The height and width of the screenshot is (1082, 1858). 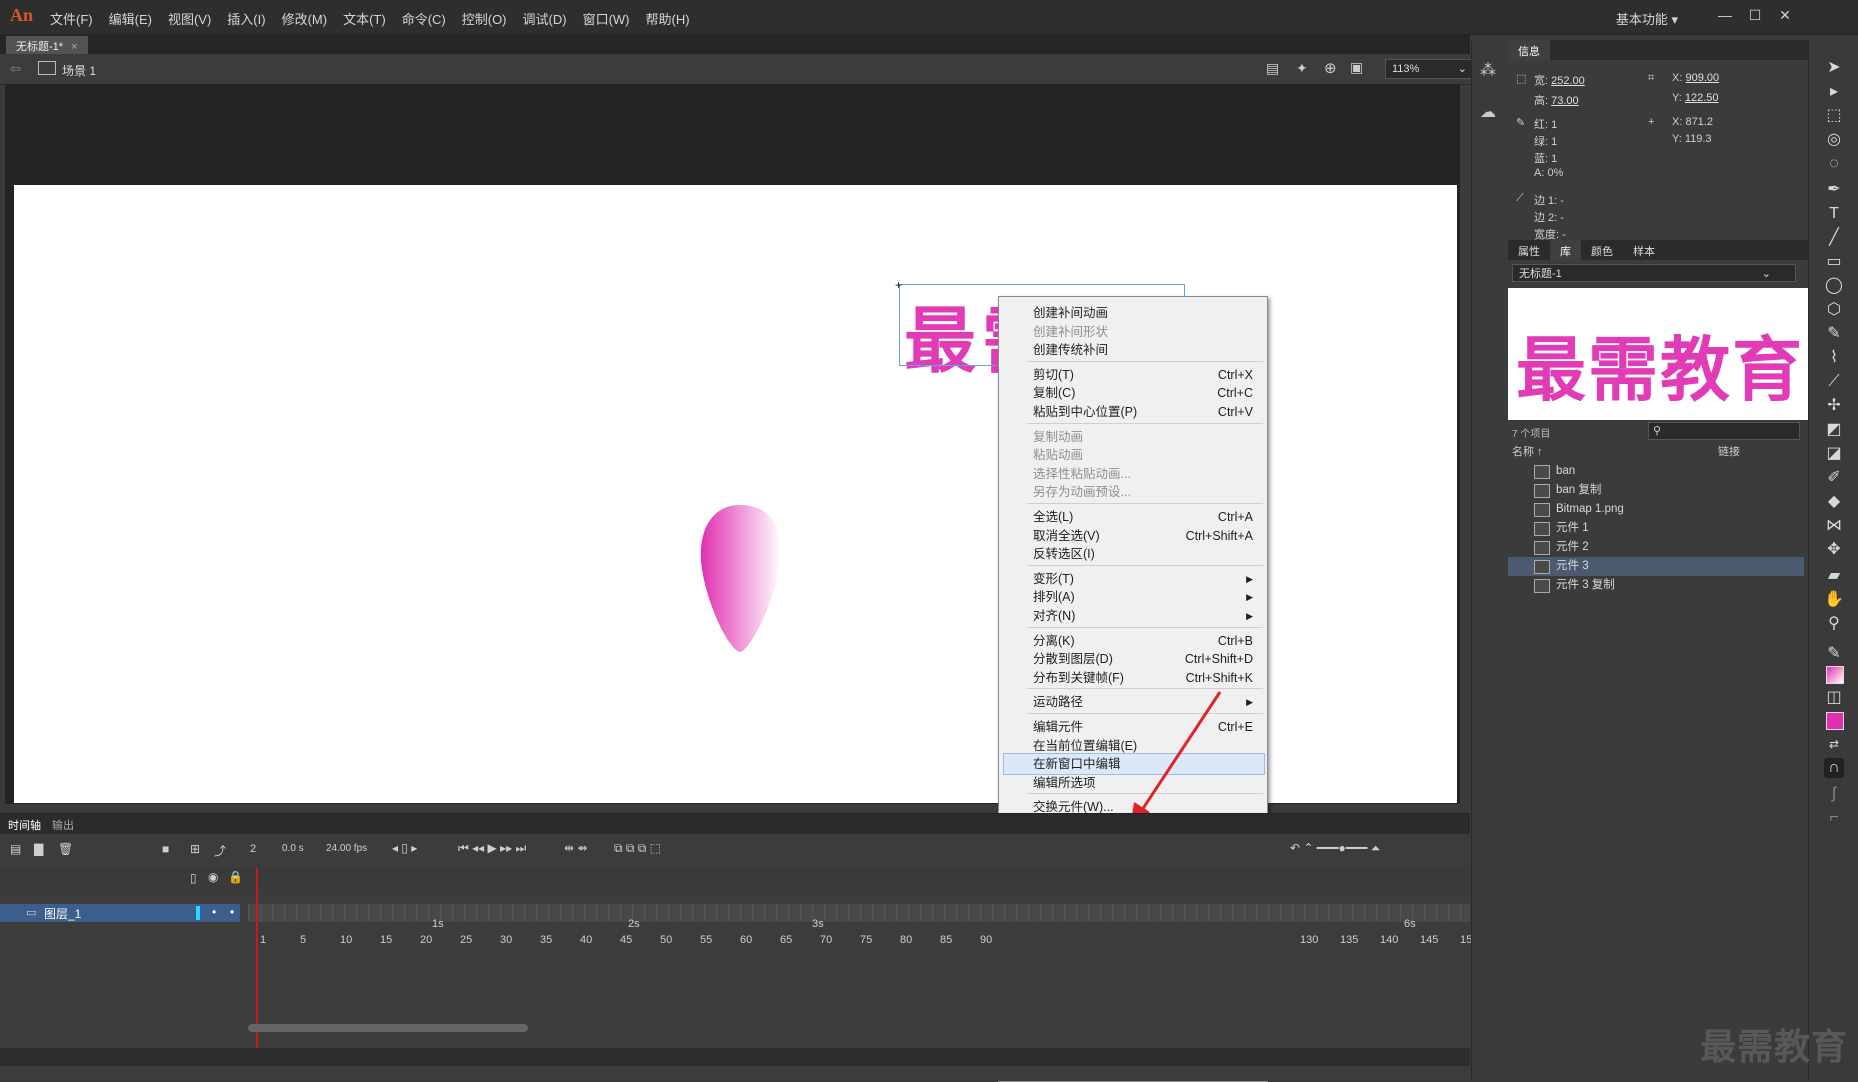 What do you see at coordinates (47, 46) in the screenshot?
I see `document-tab: 无标题-1* ×` at bounding box center [47, 46].